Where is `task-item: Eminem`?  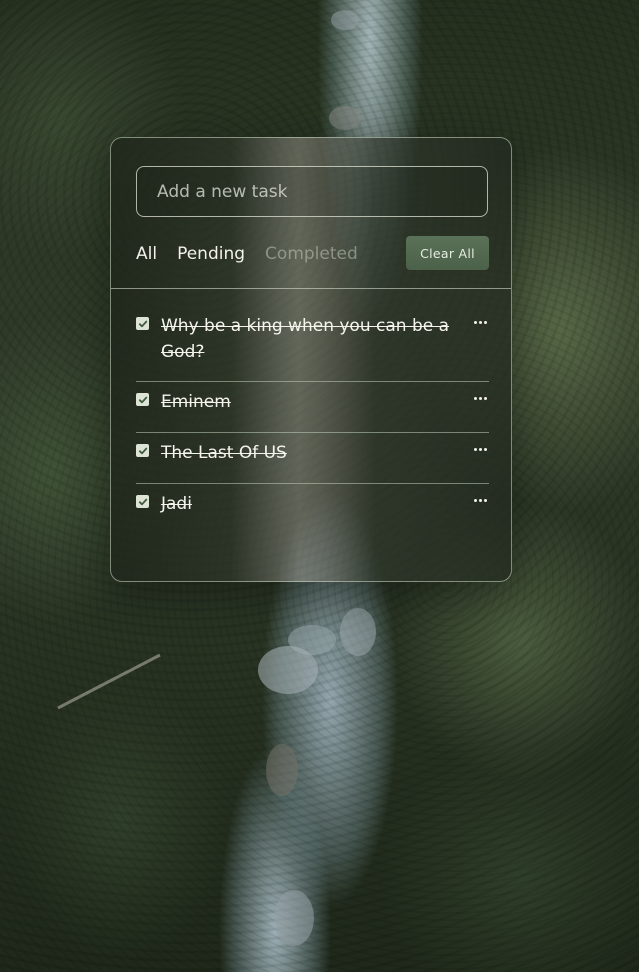
task-item: Eminem is located at coordinates (312, 407).